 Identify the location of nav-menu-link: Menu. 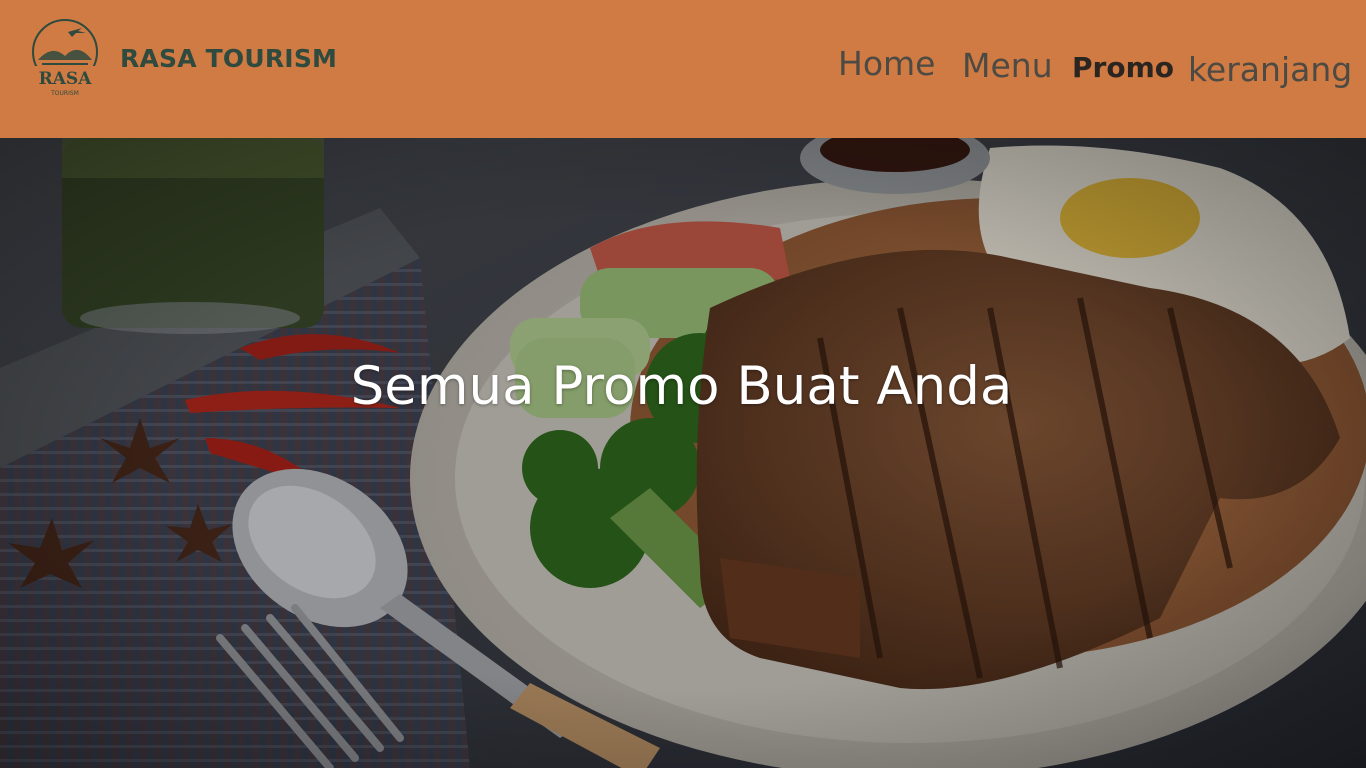
(1007, 65).